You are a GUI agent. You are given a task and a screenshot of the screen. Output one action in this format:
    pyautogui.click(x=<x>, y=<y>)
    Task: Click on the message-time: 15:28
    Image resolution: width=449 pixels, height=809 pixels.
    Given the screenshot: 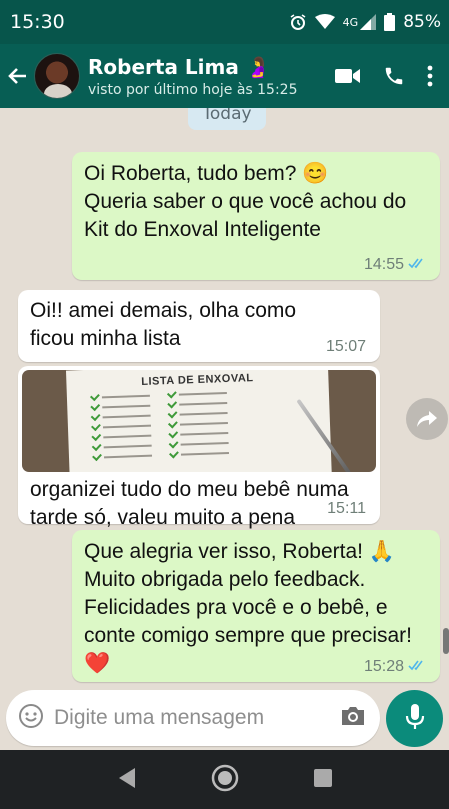 What is the action you would take?
    pyautogui.click(x=383, y=666)
    